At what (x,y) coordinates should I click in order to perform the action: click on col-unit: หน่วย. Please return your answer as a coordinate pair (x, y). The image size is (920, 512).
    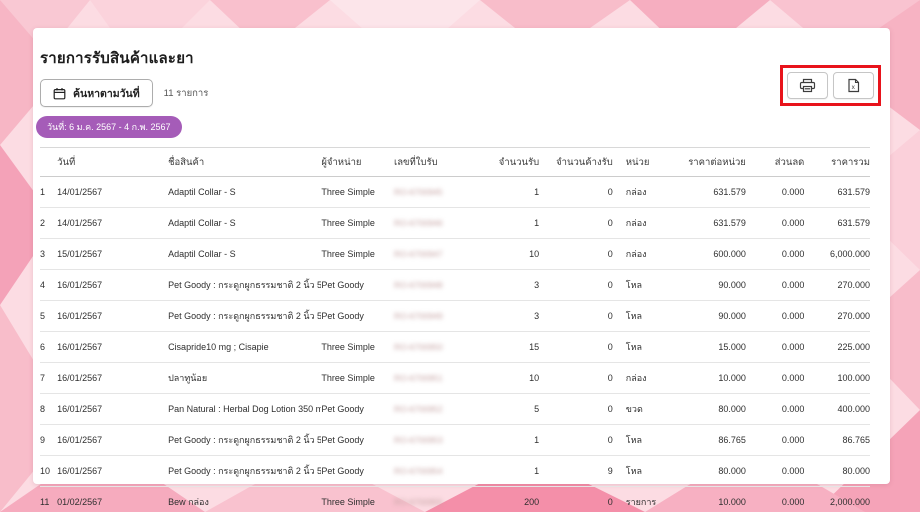
    Looking at the image, I should click on (646, 162).